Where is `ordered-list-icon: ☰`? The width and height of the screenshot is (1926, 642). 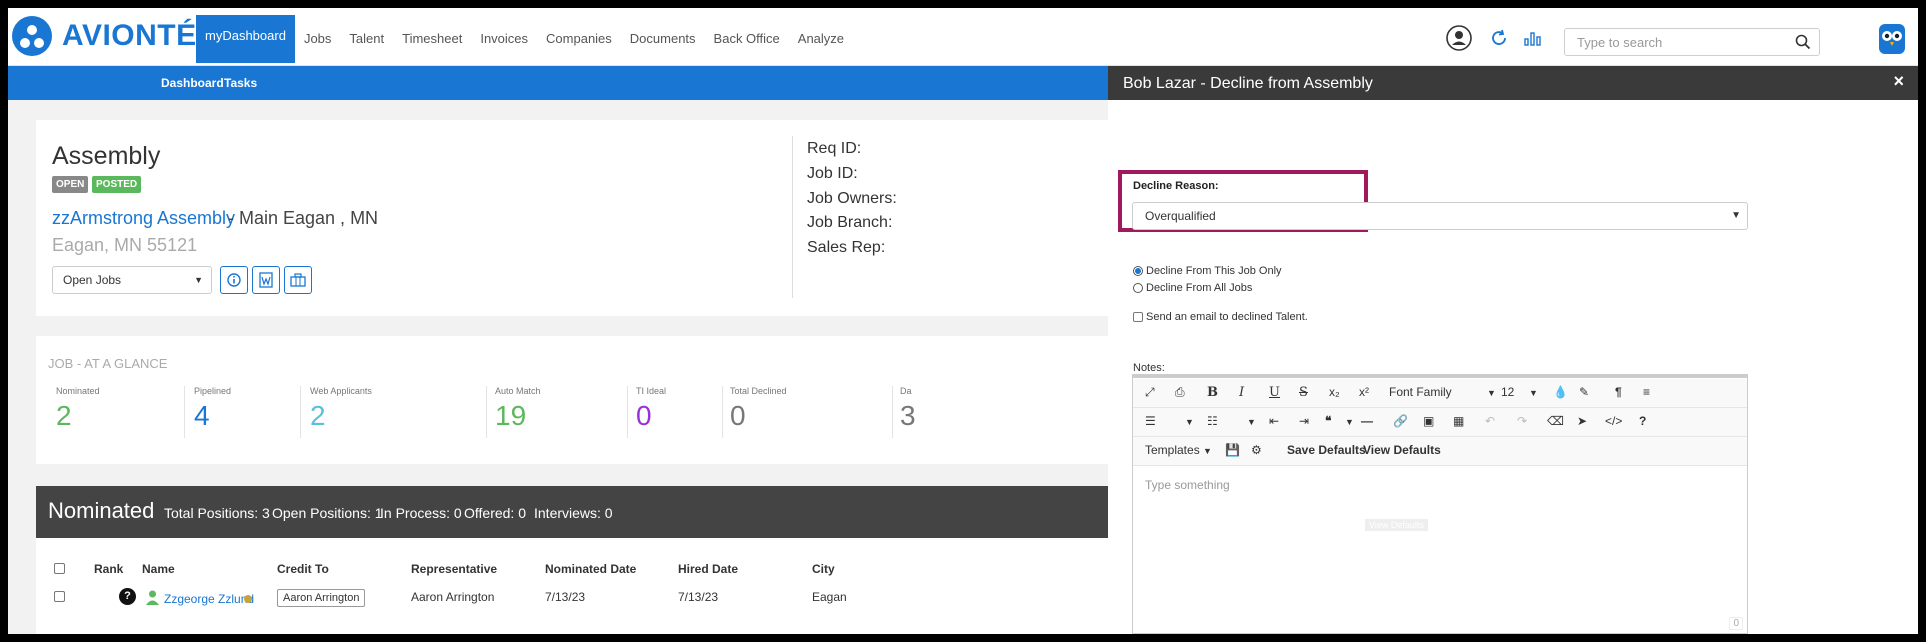 ordered-list-icon: ☰ is located at coordinates (1150, 421).